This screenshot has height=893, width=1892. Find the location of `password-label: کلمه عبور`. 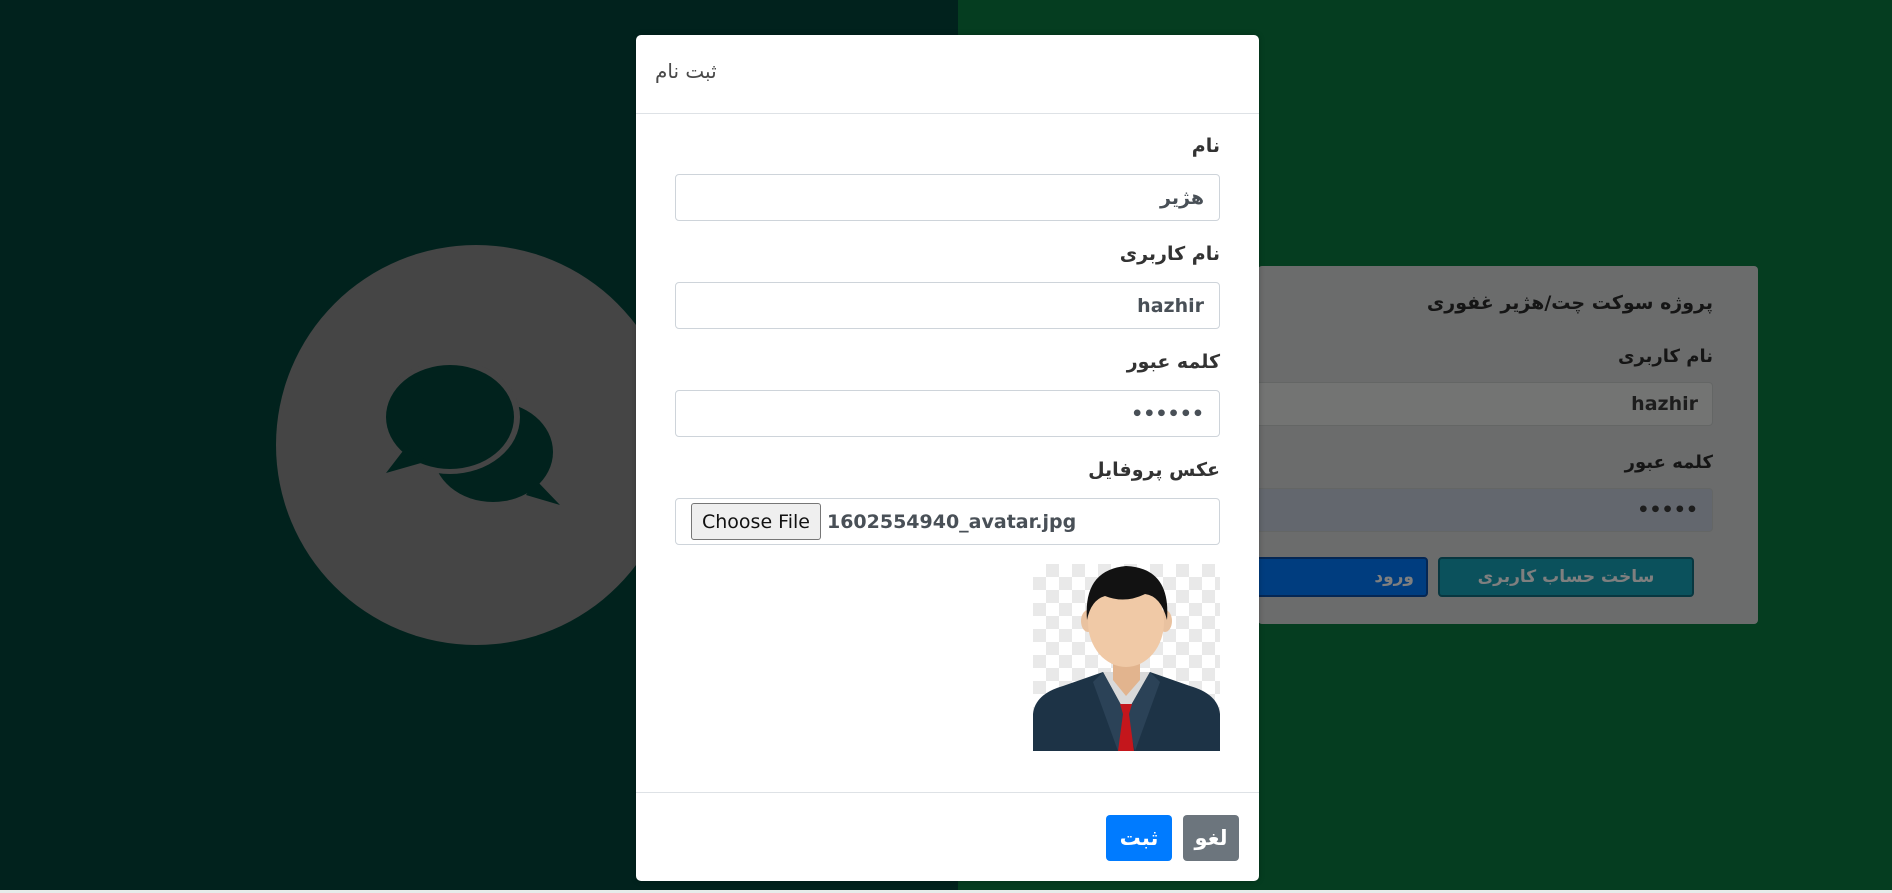

password-label: کلمه عبور is located at coordinates (1173, 362).